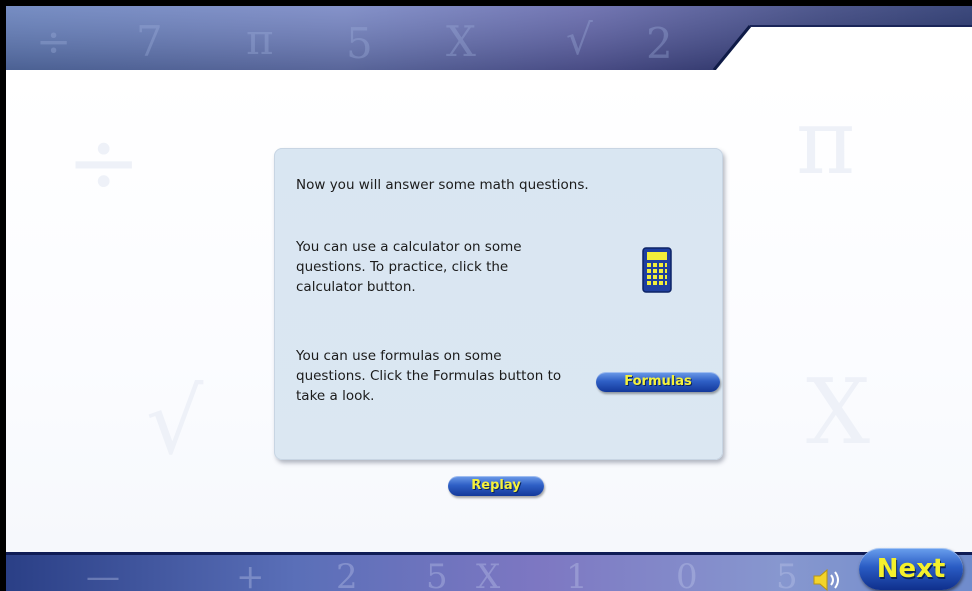  Describe the element at coordinates (489, 38) in the screenshot. I see `top-banner: ÷ 7 π 5 X √ 2` at that location.